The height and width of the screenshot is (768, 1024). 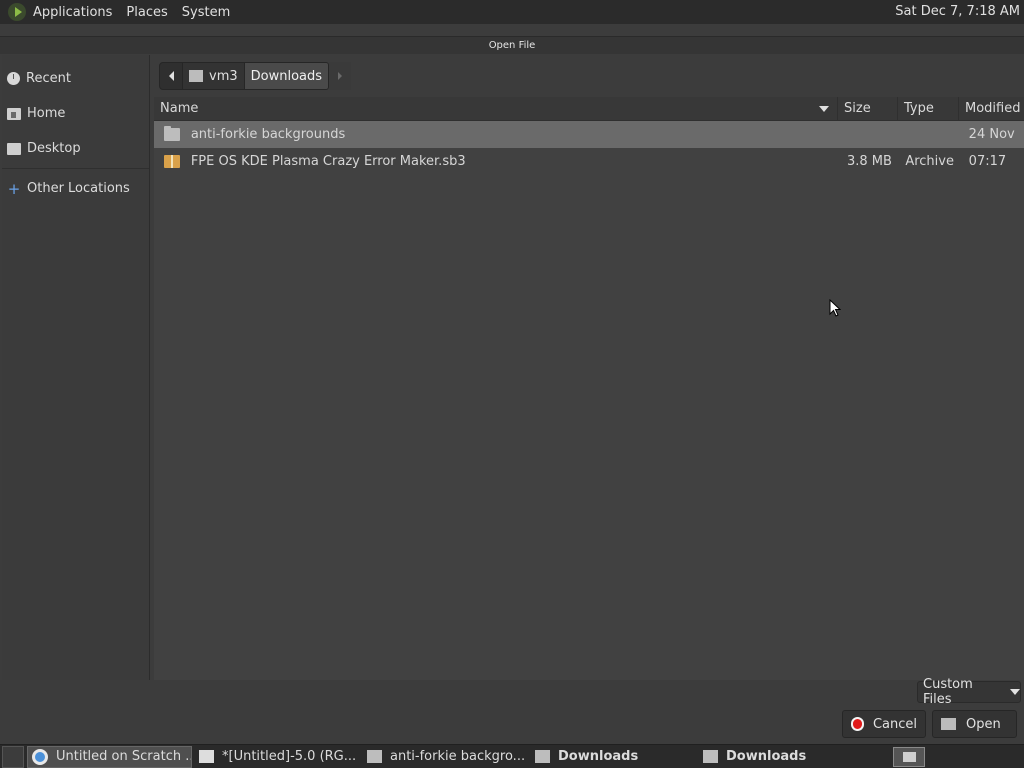 I want to click on cancel-label: Cancel, so click(x=894, y=724).